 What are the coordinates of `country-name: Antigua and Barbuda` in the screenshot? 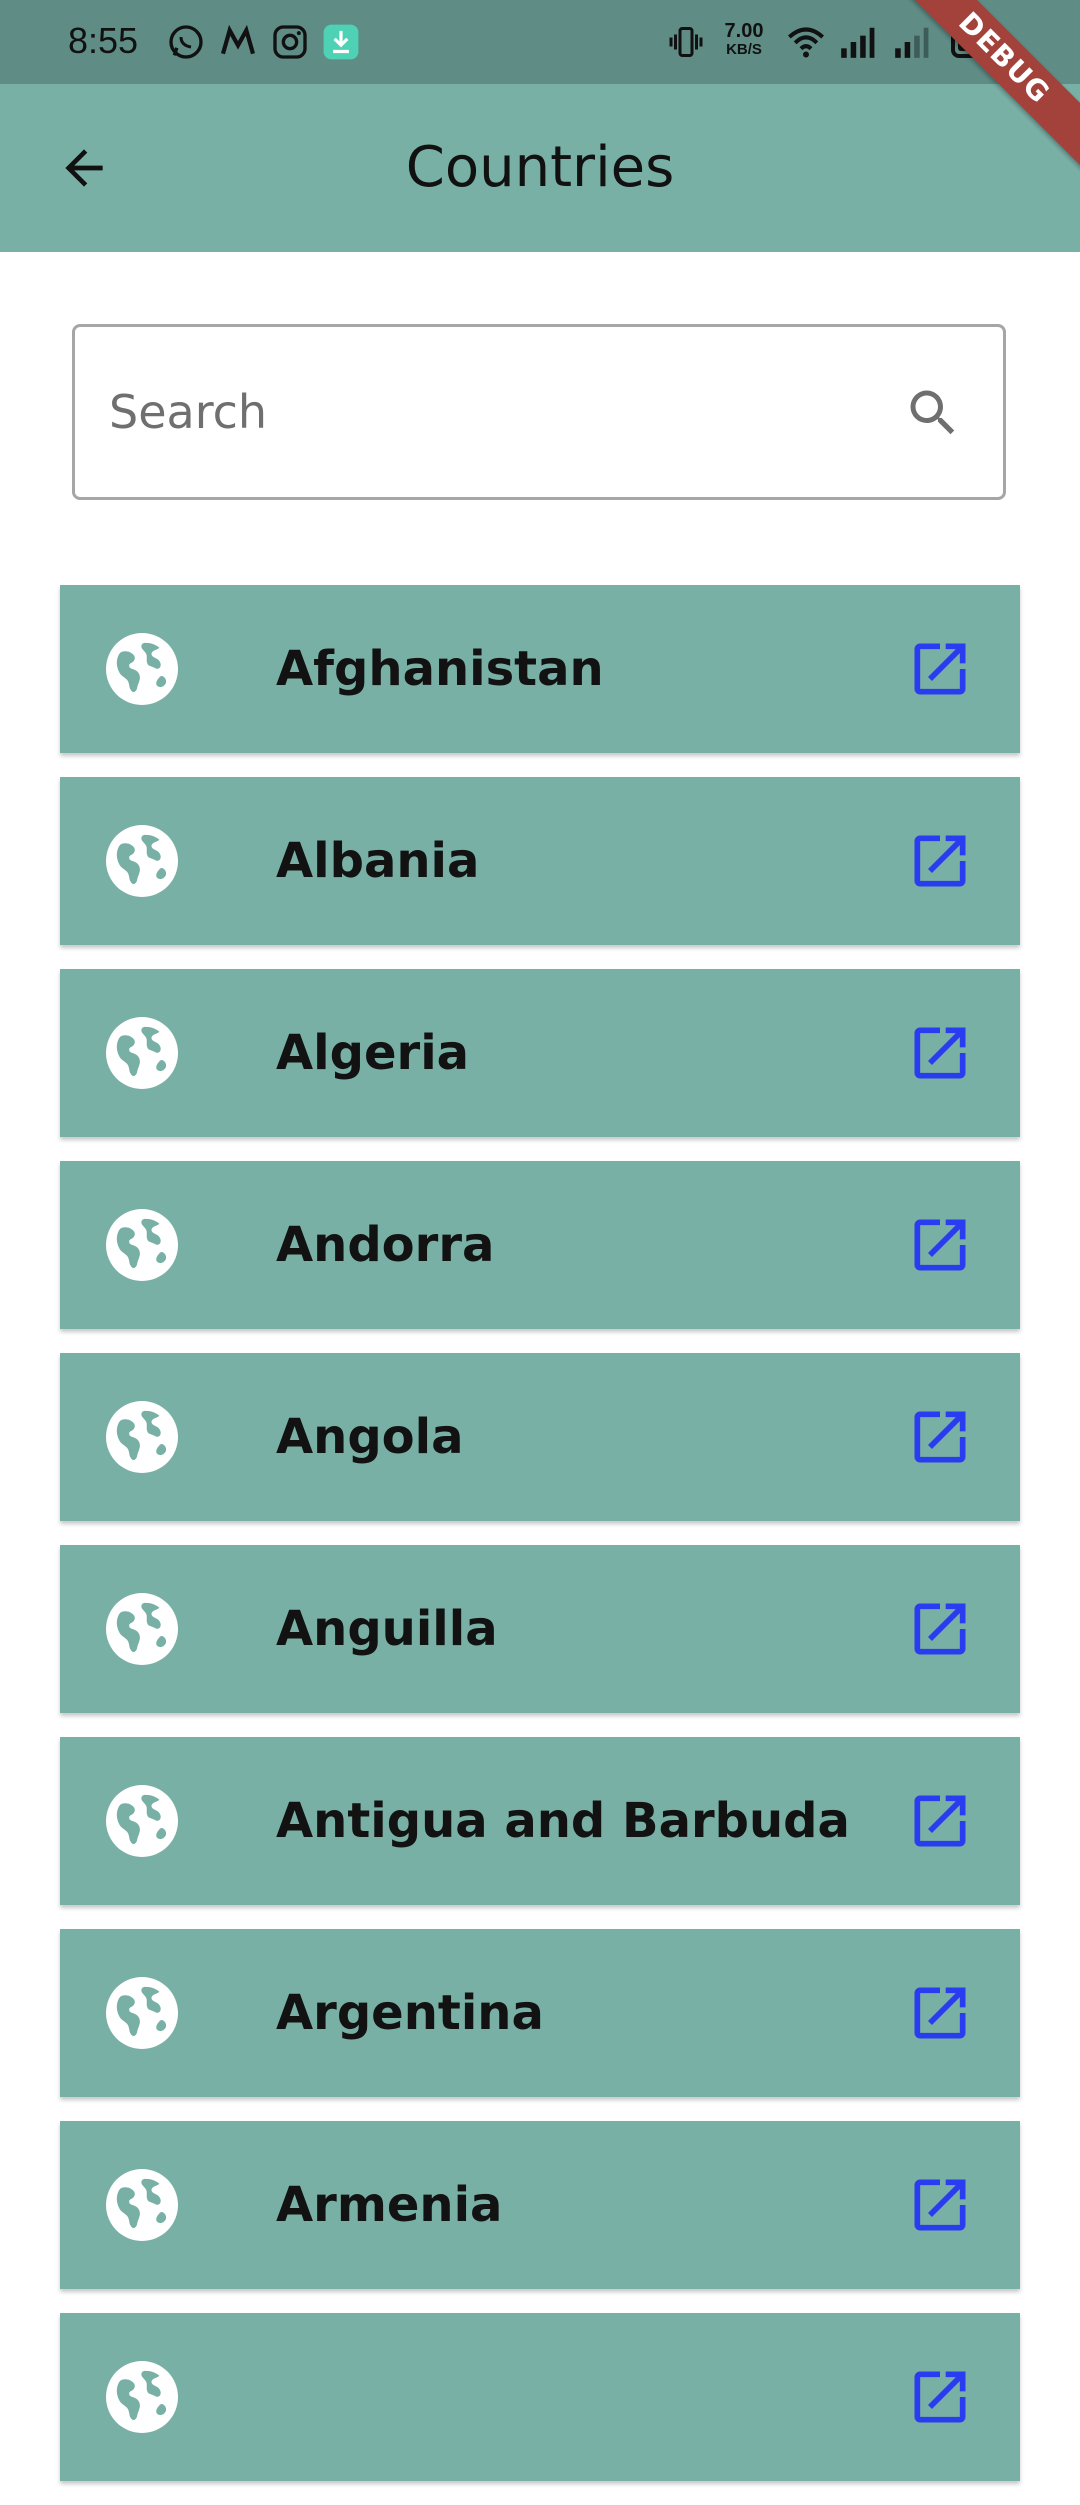 It's located at (563, 1821).